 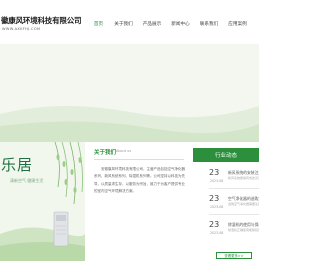 What do you see at coordinates (42, 201) in the screenshot?
I see `banner-art: 乐居 清新空气 健康生活` at bounding box center [42, 201].